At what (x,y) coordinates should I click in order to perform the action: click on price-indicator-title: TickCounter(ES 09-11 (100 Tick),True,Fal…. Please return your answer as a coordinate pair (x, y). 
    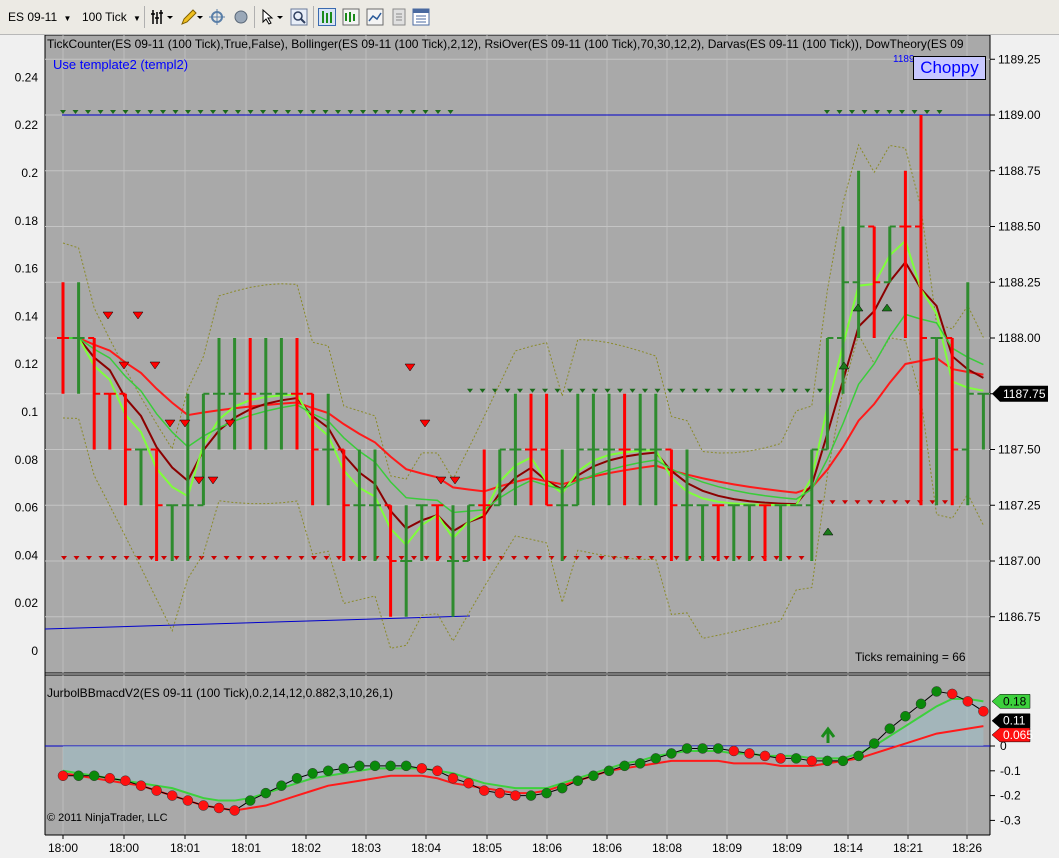
    Looking at the image, I should click on (505, 44).